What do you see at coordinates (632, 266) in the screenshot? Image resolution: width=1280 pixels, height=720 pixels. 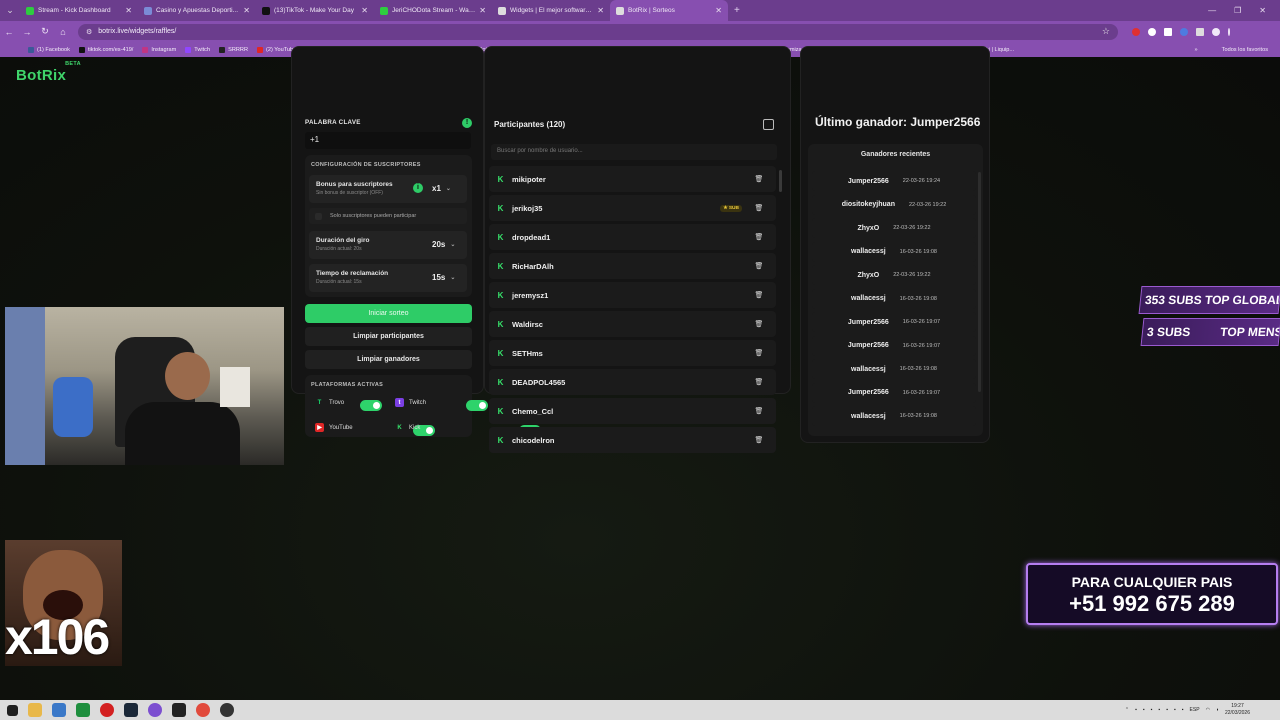 I see `participant-row: K RicHarDAlh 🗑` at bounding box center [632, 266].